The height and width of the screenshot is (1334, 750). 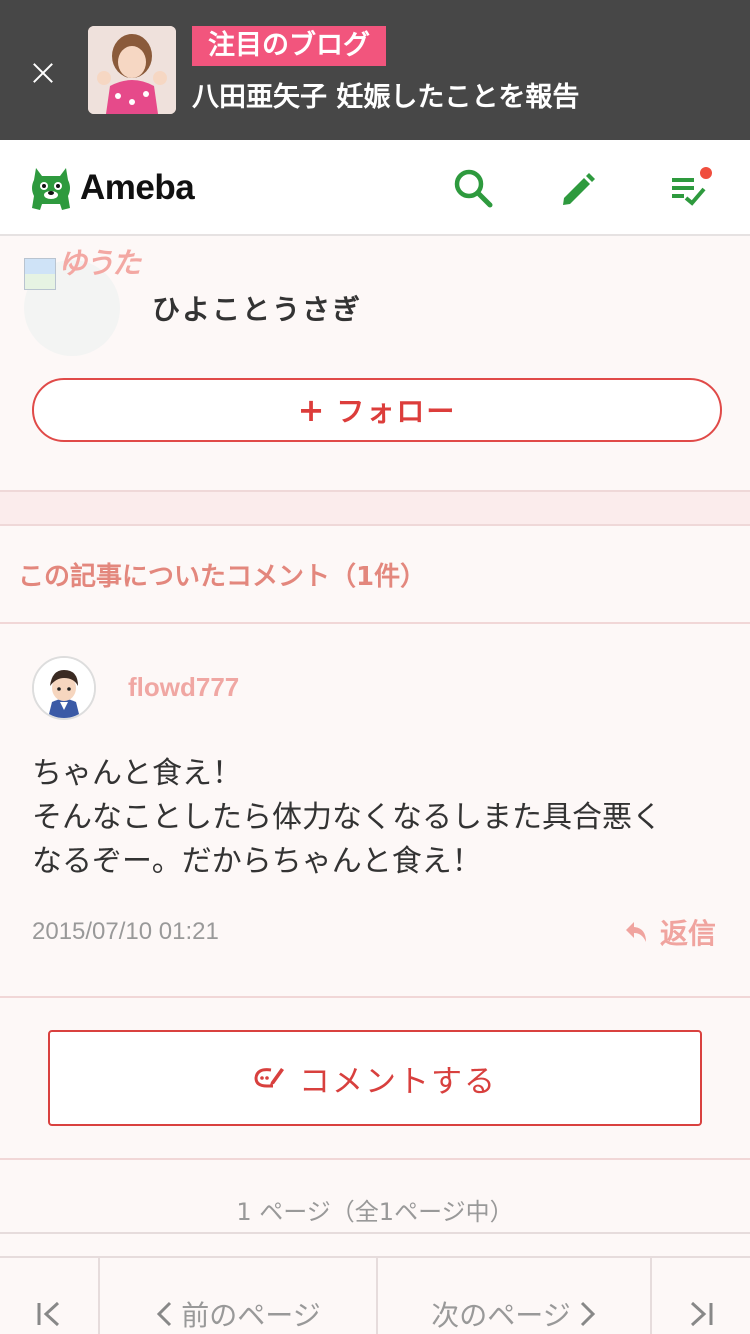 I want to click on prev-page-button: 前のページ, so click(x=239, y=1296).